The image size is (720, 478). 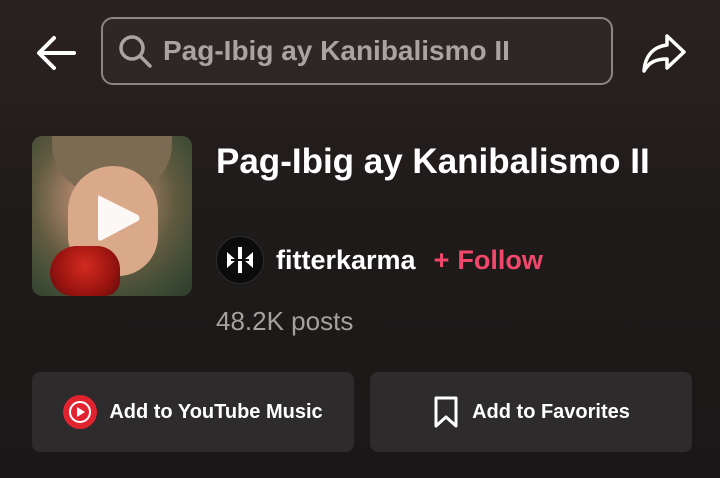 What do you see at coordinates (135, 51) in the screenshot?
I see `search-icon` at bounding box center [135, 51].